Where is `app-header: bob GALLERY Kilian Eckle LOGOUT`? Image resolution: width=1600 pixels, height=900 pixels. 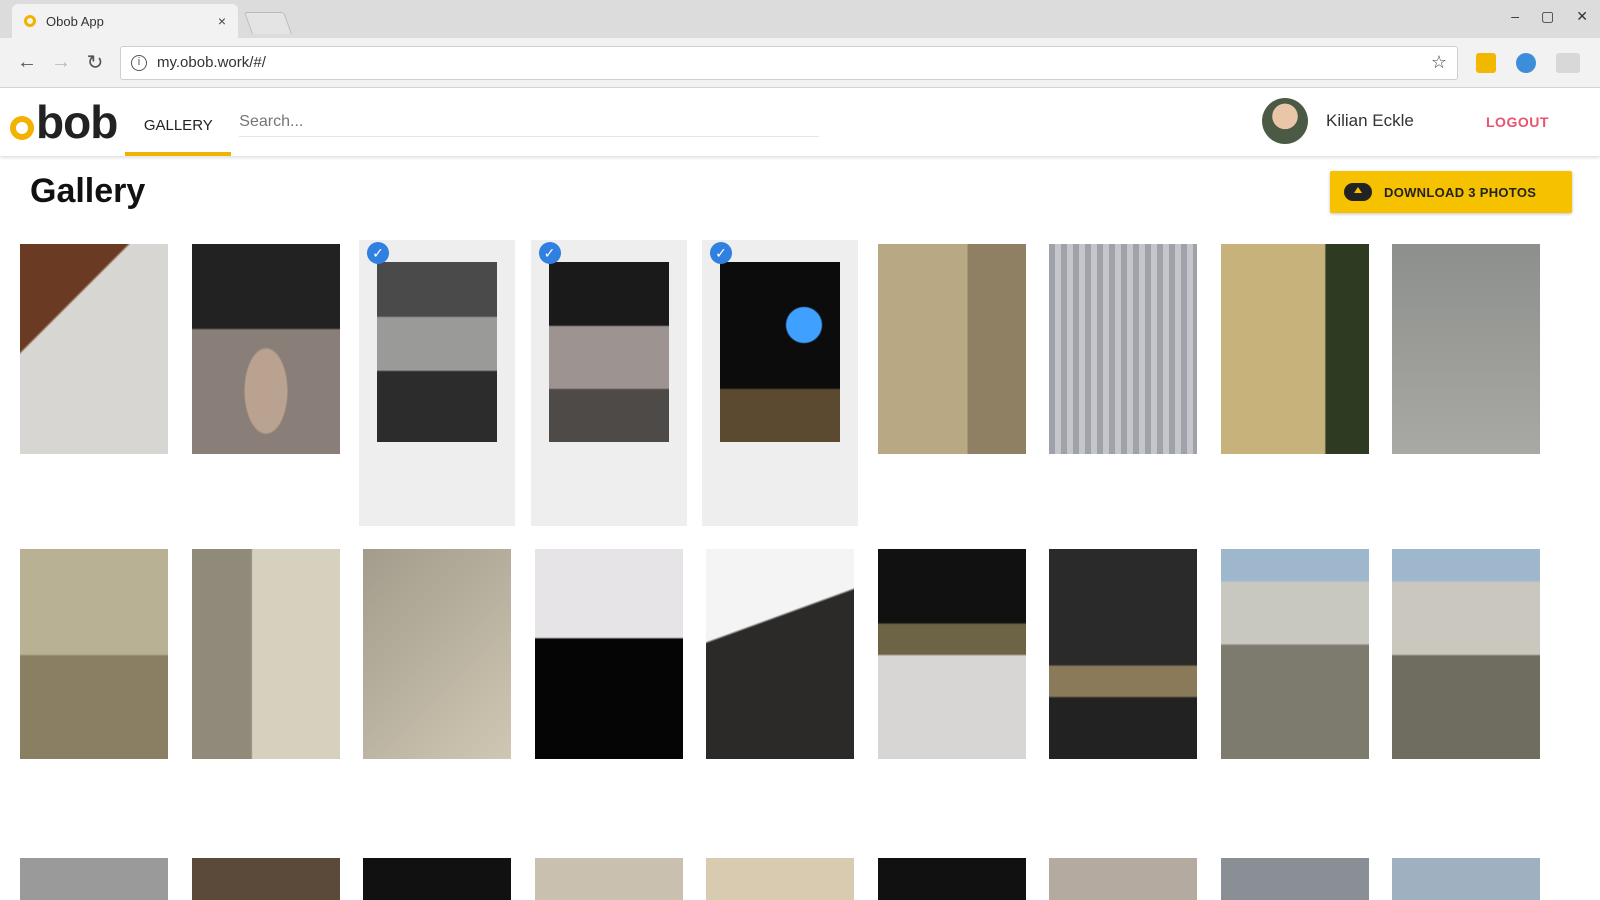
app-header: bob GALLERY Kilian Eckle LOGOUT is located at coordinates (800, 122).